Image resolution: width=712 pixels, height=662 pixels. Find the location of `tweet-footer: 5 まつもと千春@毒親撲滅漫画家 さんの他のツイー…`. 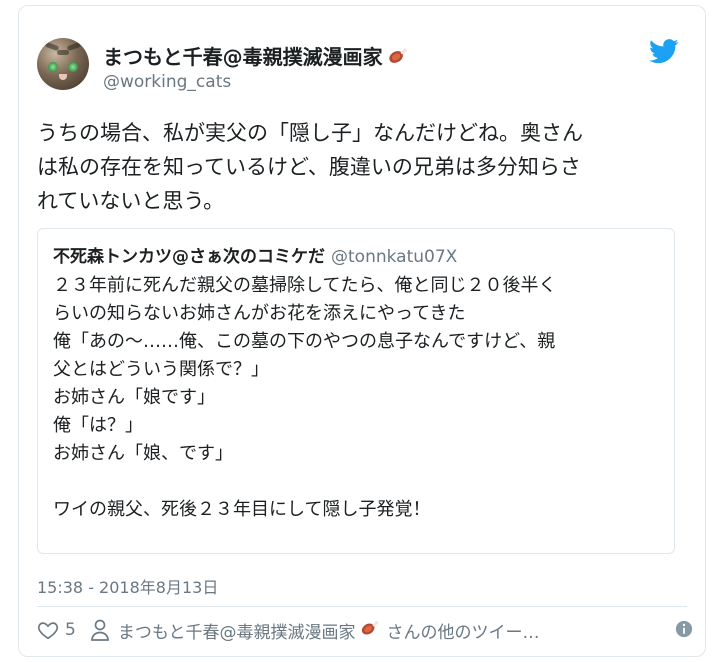

tweet-footer: 5 まつもと千春@毒親撲滅漫画家 さんの他のツイー… is located at coordinates (328, 630).